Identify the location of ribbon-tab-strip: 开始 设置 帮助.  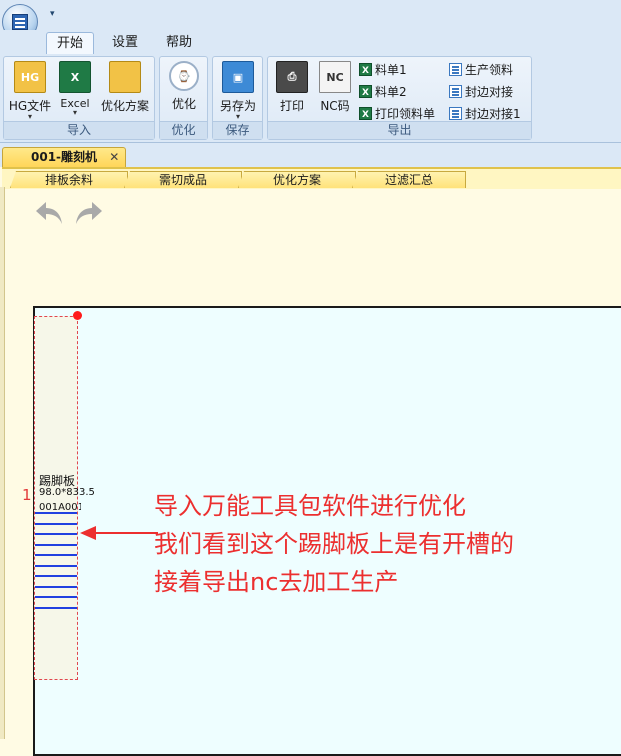
(310, 42).